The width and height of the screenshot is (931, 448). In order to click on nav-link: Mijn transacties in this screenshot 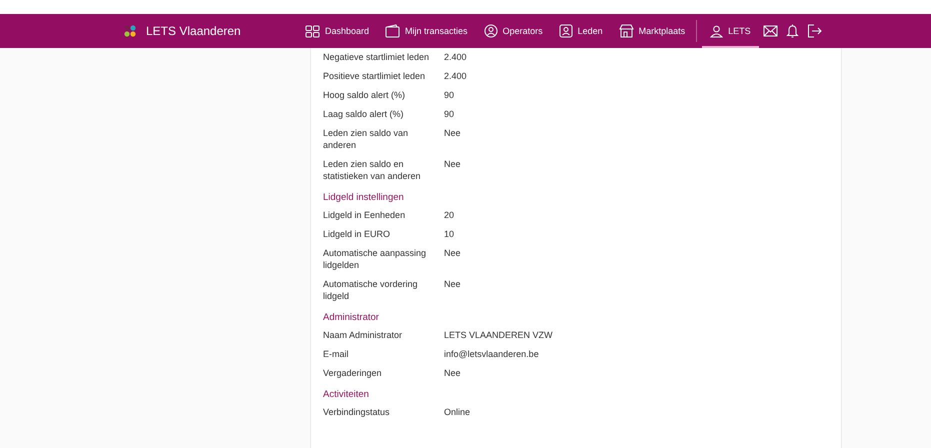, I will do `click(426, 31)`.